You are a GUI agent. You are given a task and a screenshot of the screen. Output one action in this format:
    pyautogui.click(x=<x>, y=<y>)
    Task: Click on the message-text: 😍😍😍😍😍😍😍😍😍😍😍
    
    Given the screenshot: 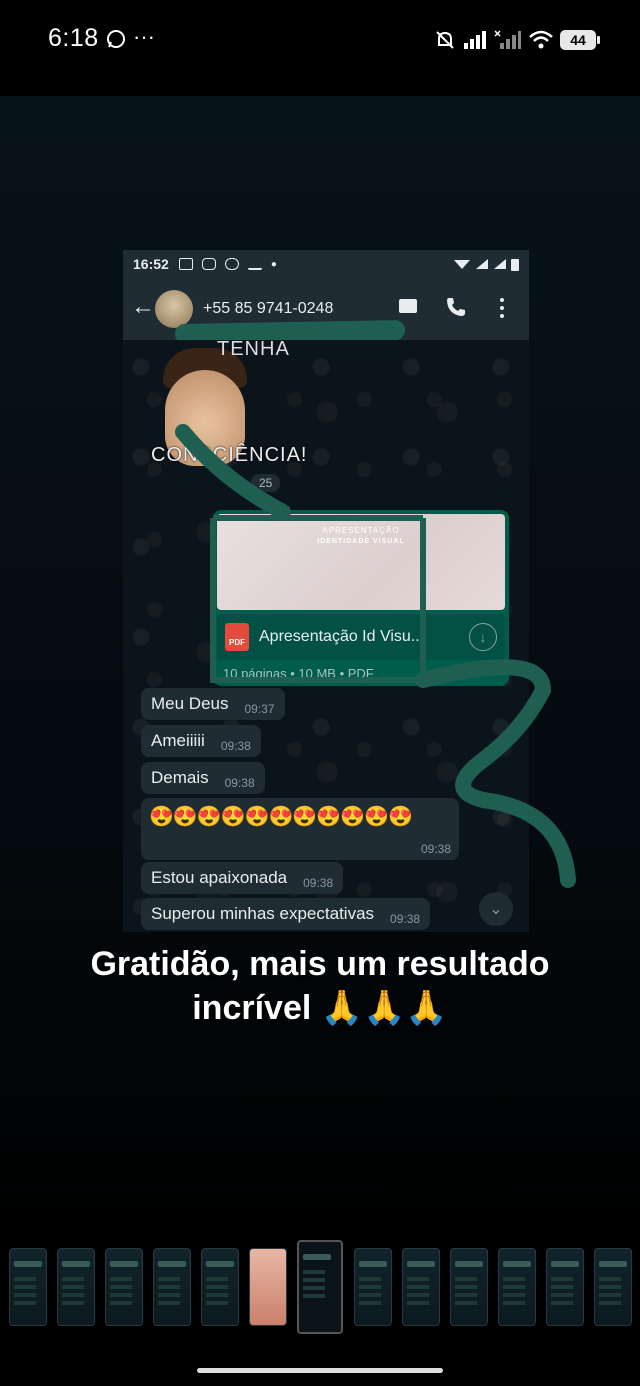 What is the action you would take?
    pyautogui.click(x=281, y=817)
    